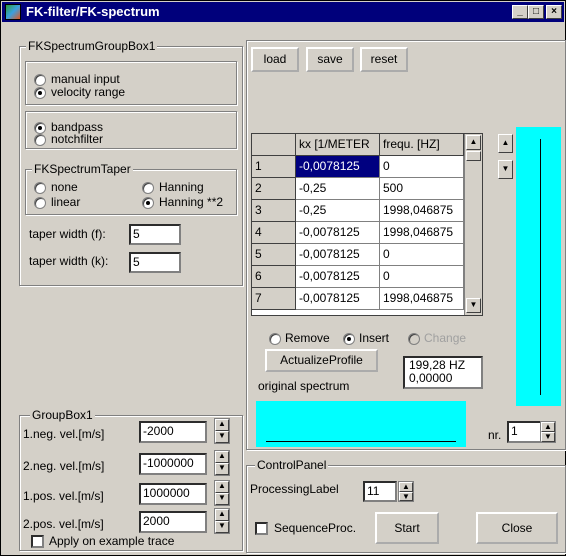  Describe the element at coordinates (181, 187) in the screenshot. I see `taper-hanning-label: Hanning` at that location.